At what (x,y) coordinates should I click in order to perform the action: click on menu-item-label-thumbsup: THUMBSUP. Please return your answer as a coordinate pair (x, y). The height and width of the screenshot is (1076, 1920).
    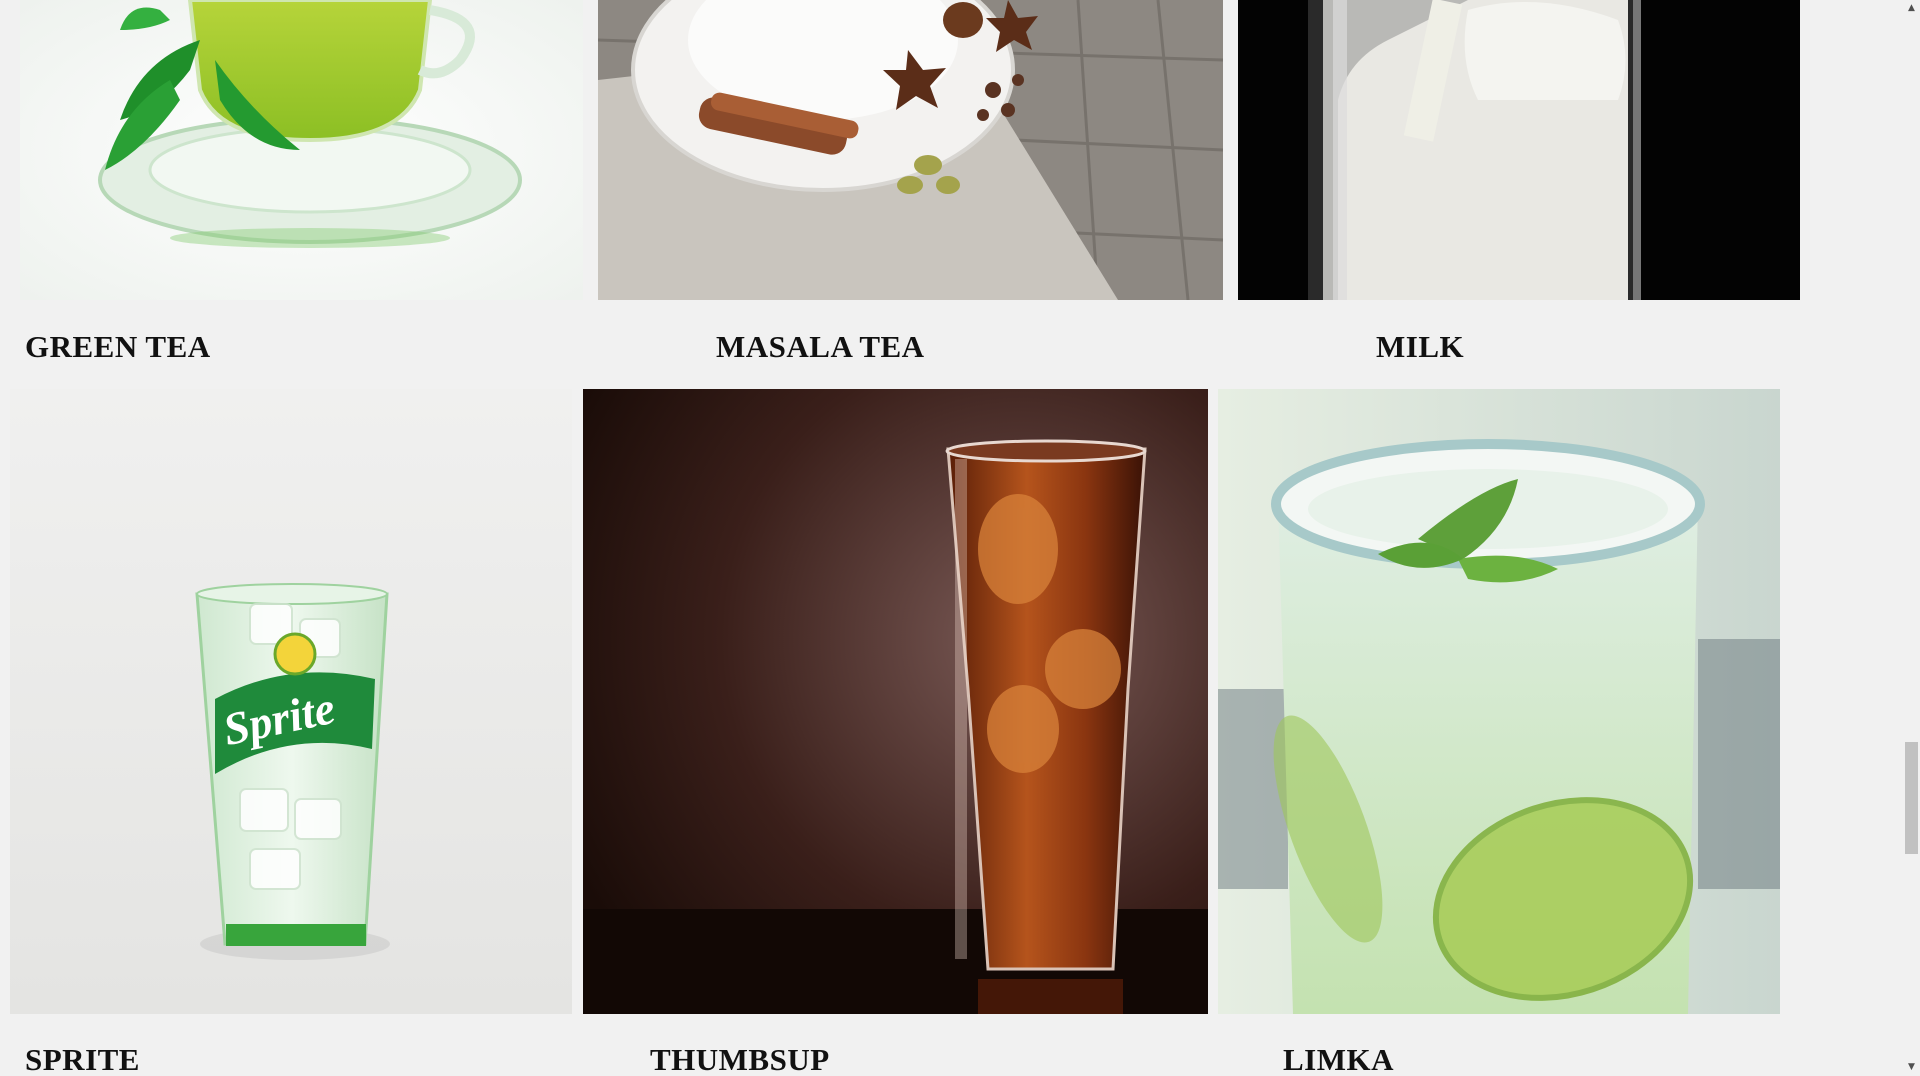
    Looking at the image, I should click on (740, 1059).